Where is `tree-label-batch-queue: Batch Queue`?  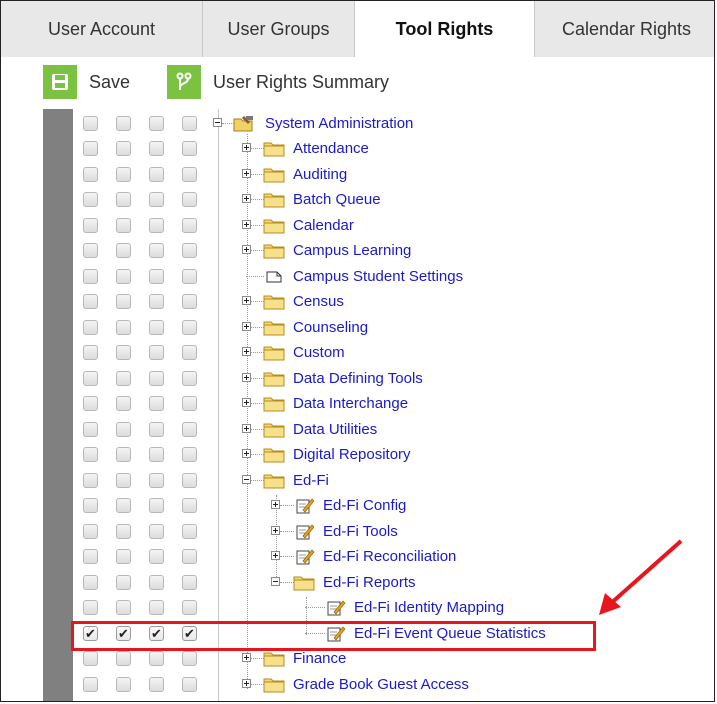 tree-label-batch-queue: Batch Queue is located at coordinates (337, 199).